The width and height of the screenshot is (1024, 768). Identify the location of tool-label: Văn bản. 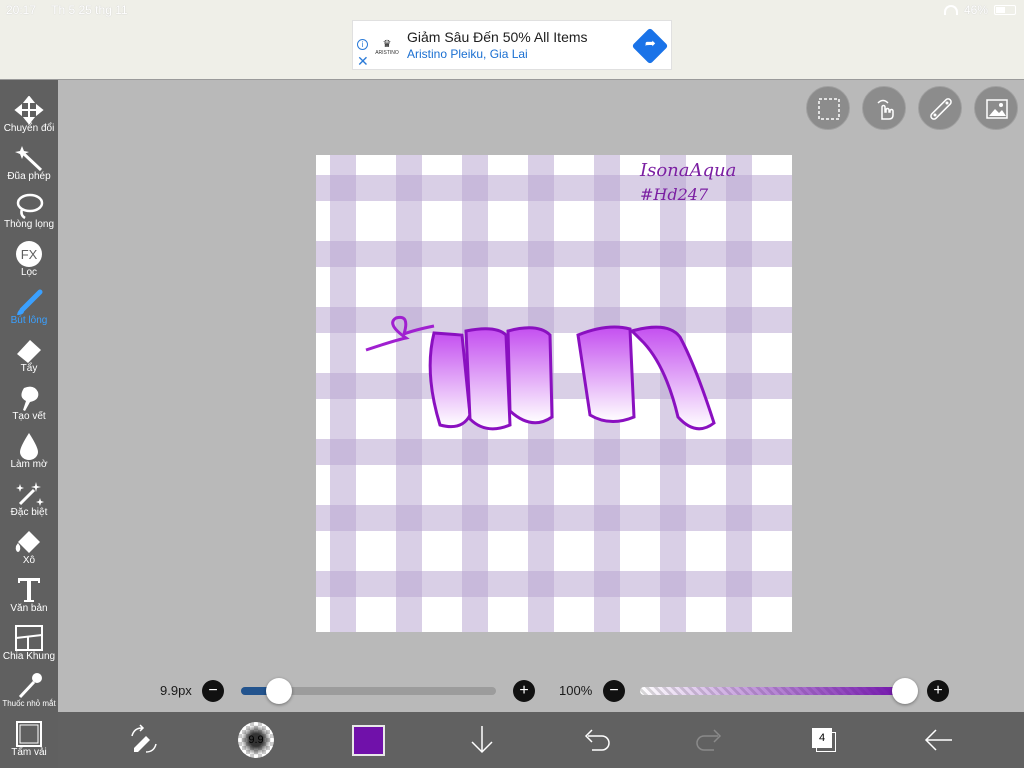
(29, 608).